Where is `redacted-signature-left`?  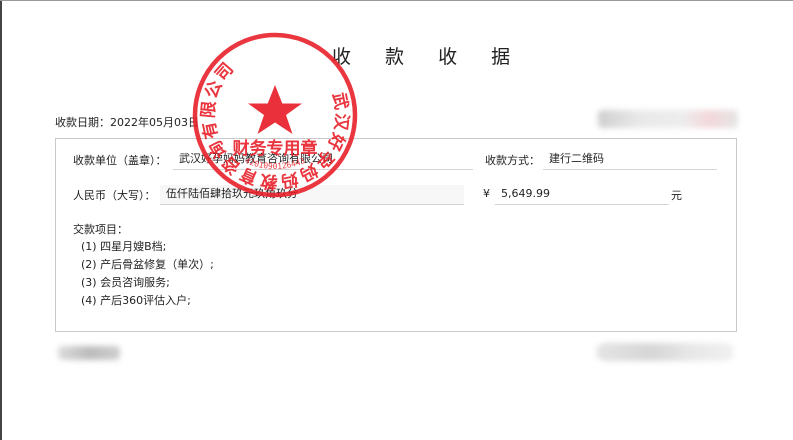
redacted-signature-left is located at coordinates (89, 353).